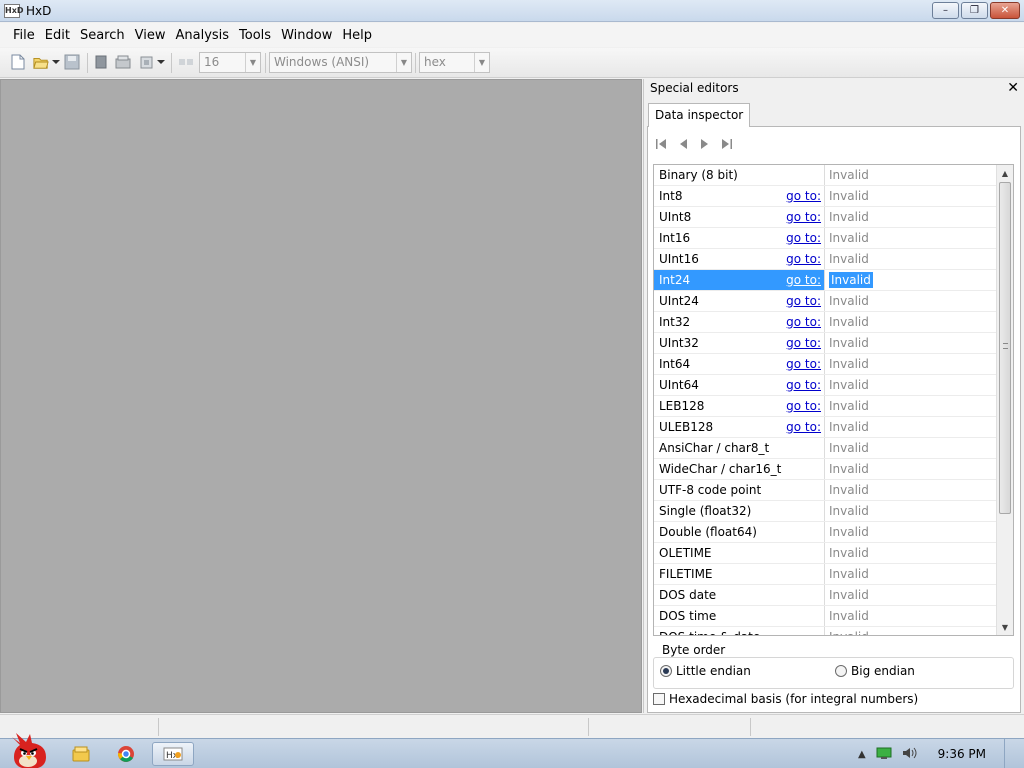  I want to click on menu-view: View, so click(150, 35).